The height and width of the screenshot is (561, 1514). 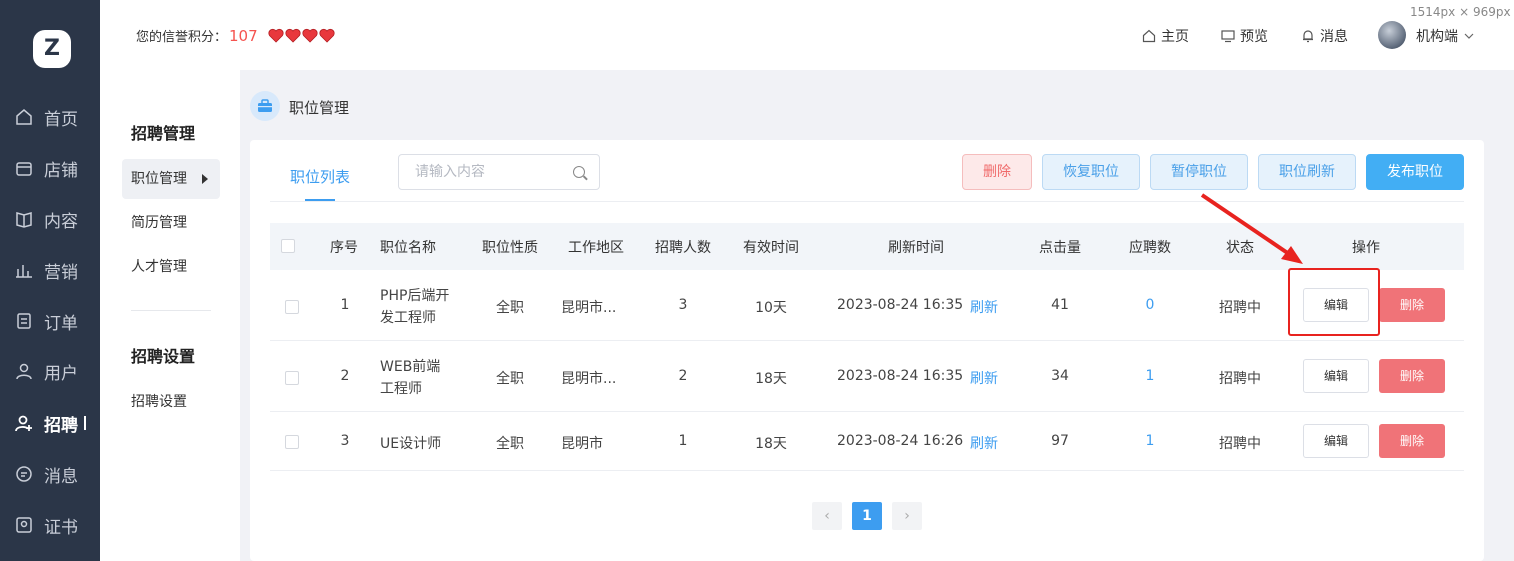 What do you see at coordinates (683, 441) in the screenshot?
I see `cell-count: 1` at bounding box center [683, 441].